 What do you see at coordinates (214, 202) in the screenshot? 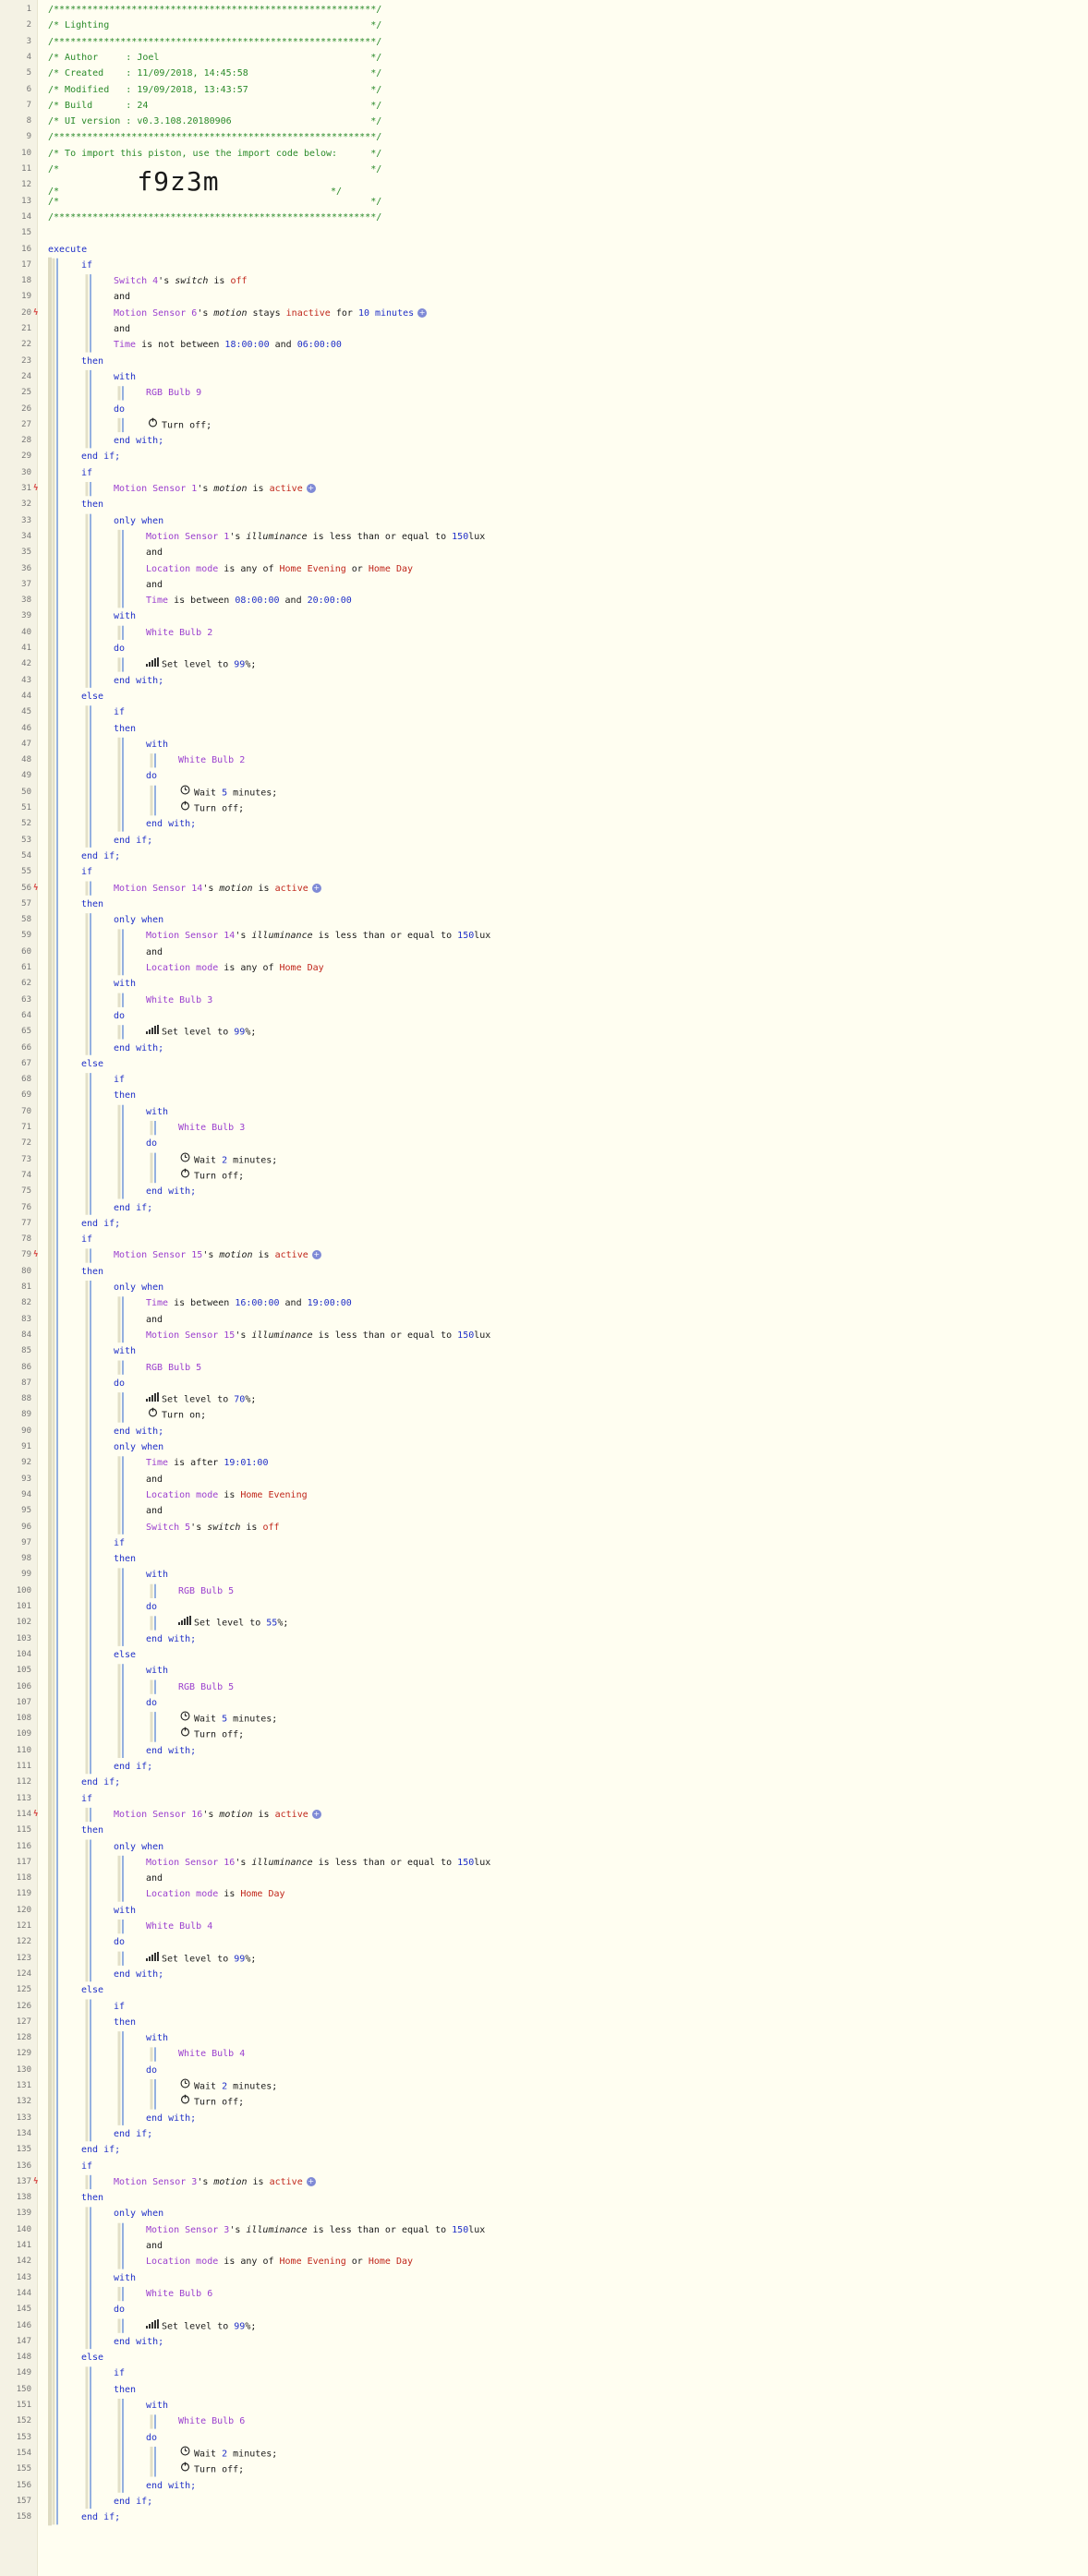
I see `statement: /* */` at bounding box center [214, 202].